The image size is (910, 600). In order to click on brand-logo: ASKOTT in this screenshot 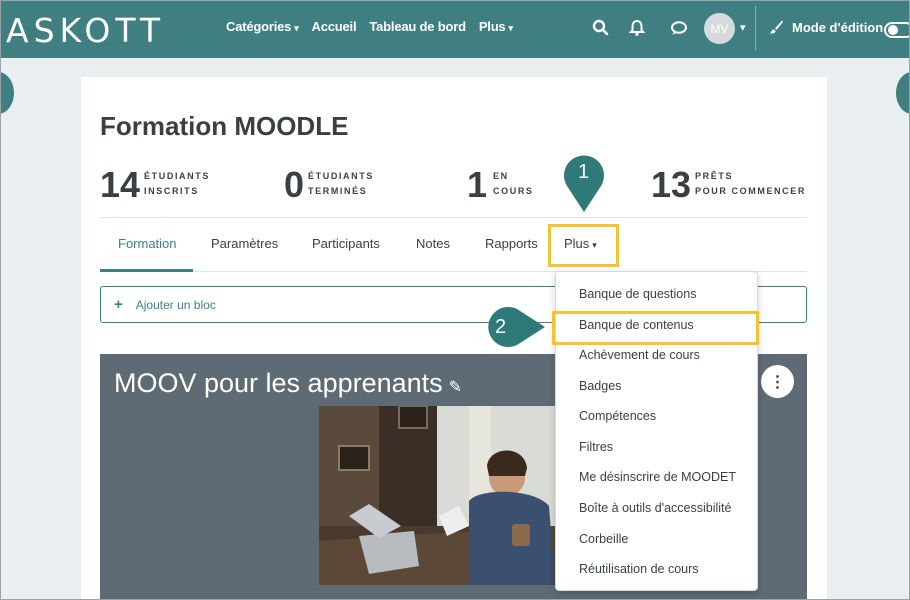, I will do `click(85, 30)`.